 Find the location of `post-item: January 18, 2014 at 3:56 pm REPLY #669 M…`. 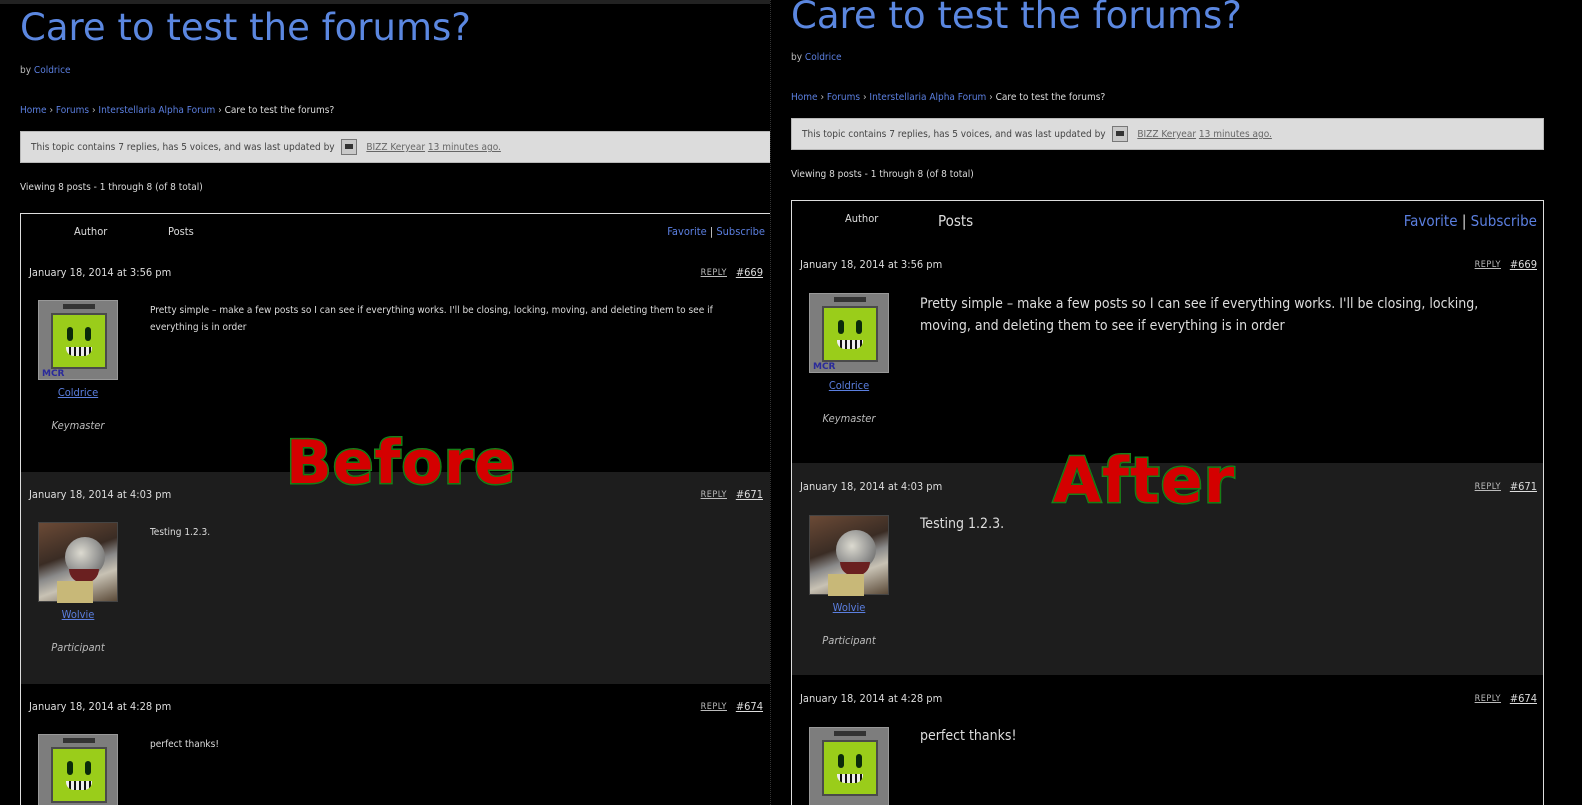

post-item: January 18, 2014 at 3:56 pm REPLY #669 M… is located at coordinates (1167, 352).